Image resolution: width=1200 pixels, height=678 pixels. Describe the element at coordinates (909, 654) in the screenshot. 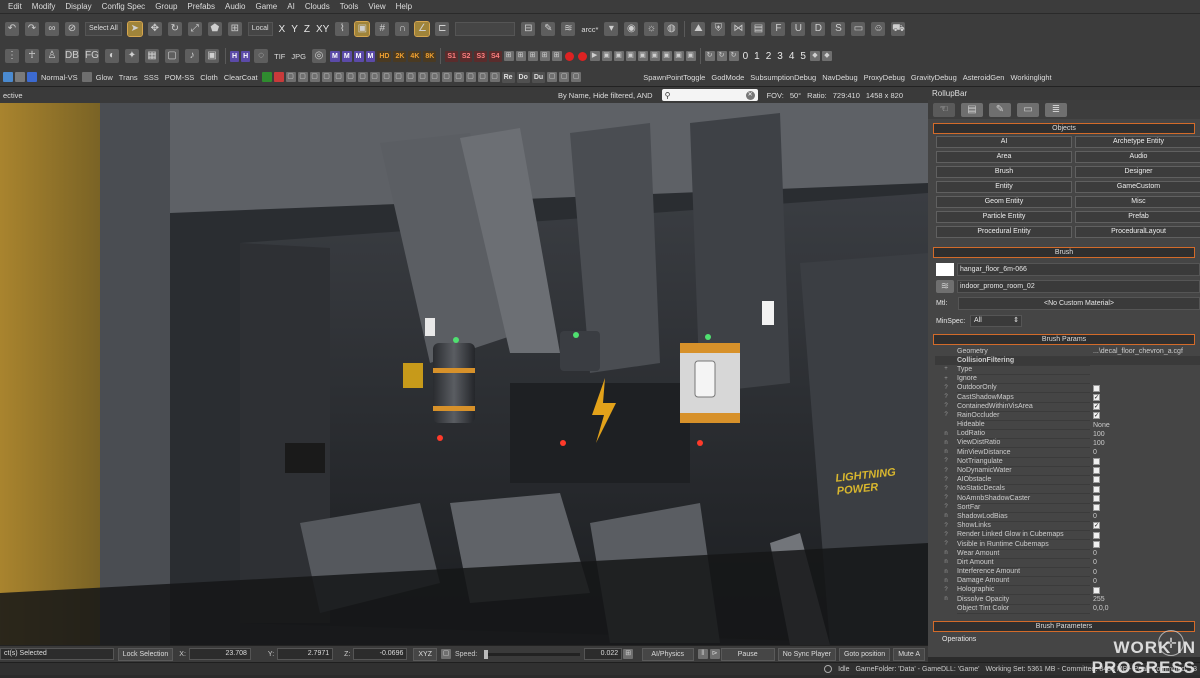

I see `mute-audio-button: Mute A` at that location.